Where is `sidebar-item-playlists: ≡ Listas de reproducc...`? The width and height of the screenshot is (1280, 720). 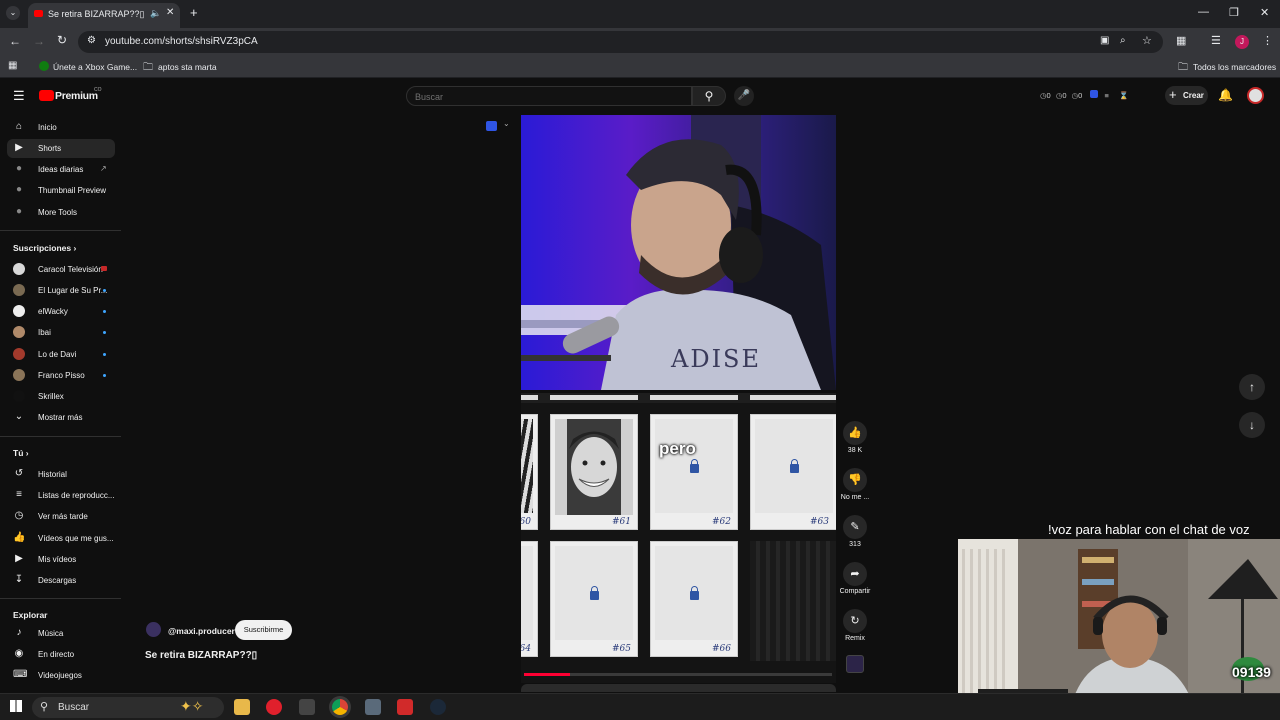 sidebar-item-playlists: ≡ Listas de reproducc... is located at coordinates (61, 495).